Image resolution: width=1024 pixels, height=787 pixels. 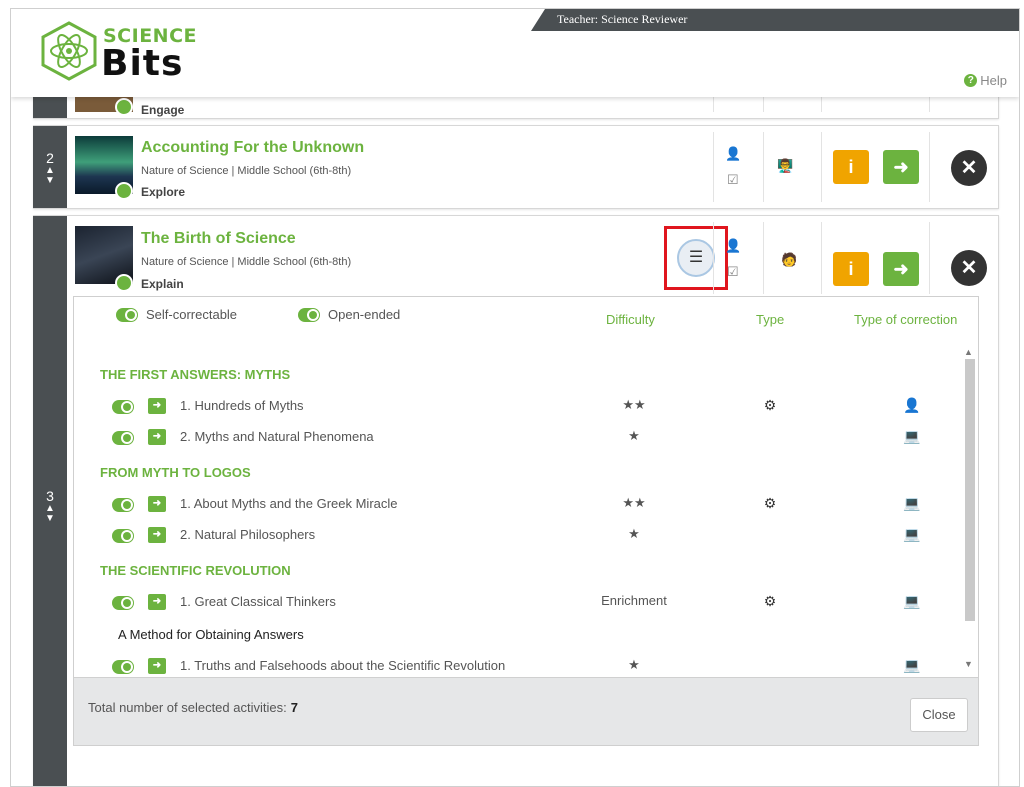 I want to click on activity-list-button: ☰, so click(x=696, y=258).